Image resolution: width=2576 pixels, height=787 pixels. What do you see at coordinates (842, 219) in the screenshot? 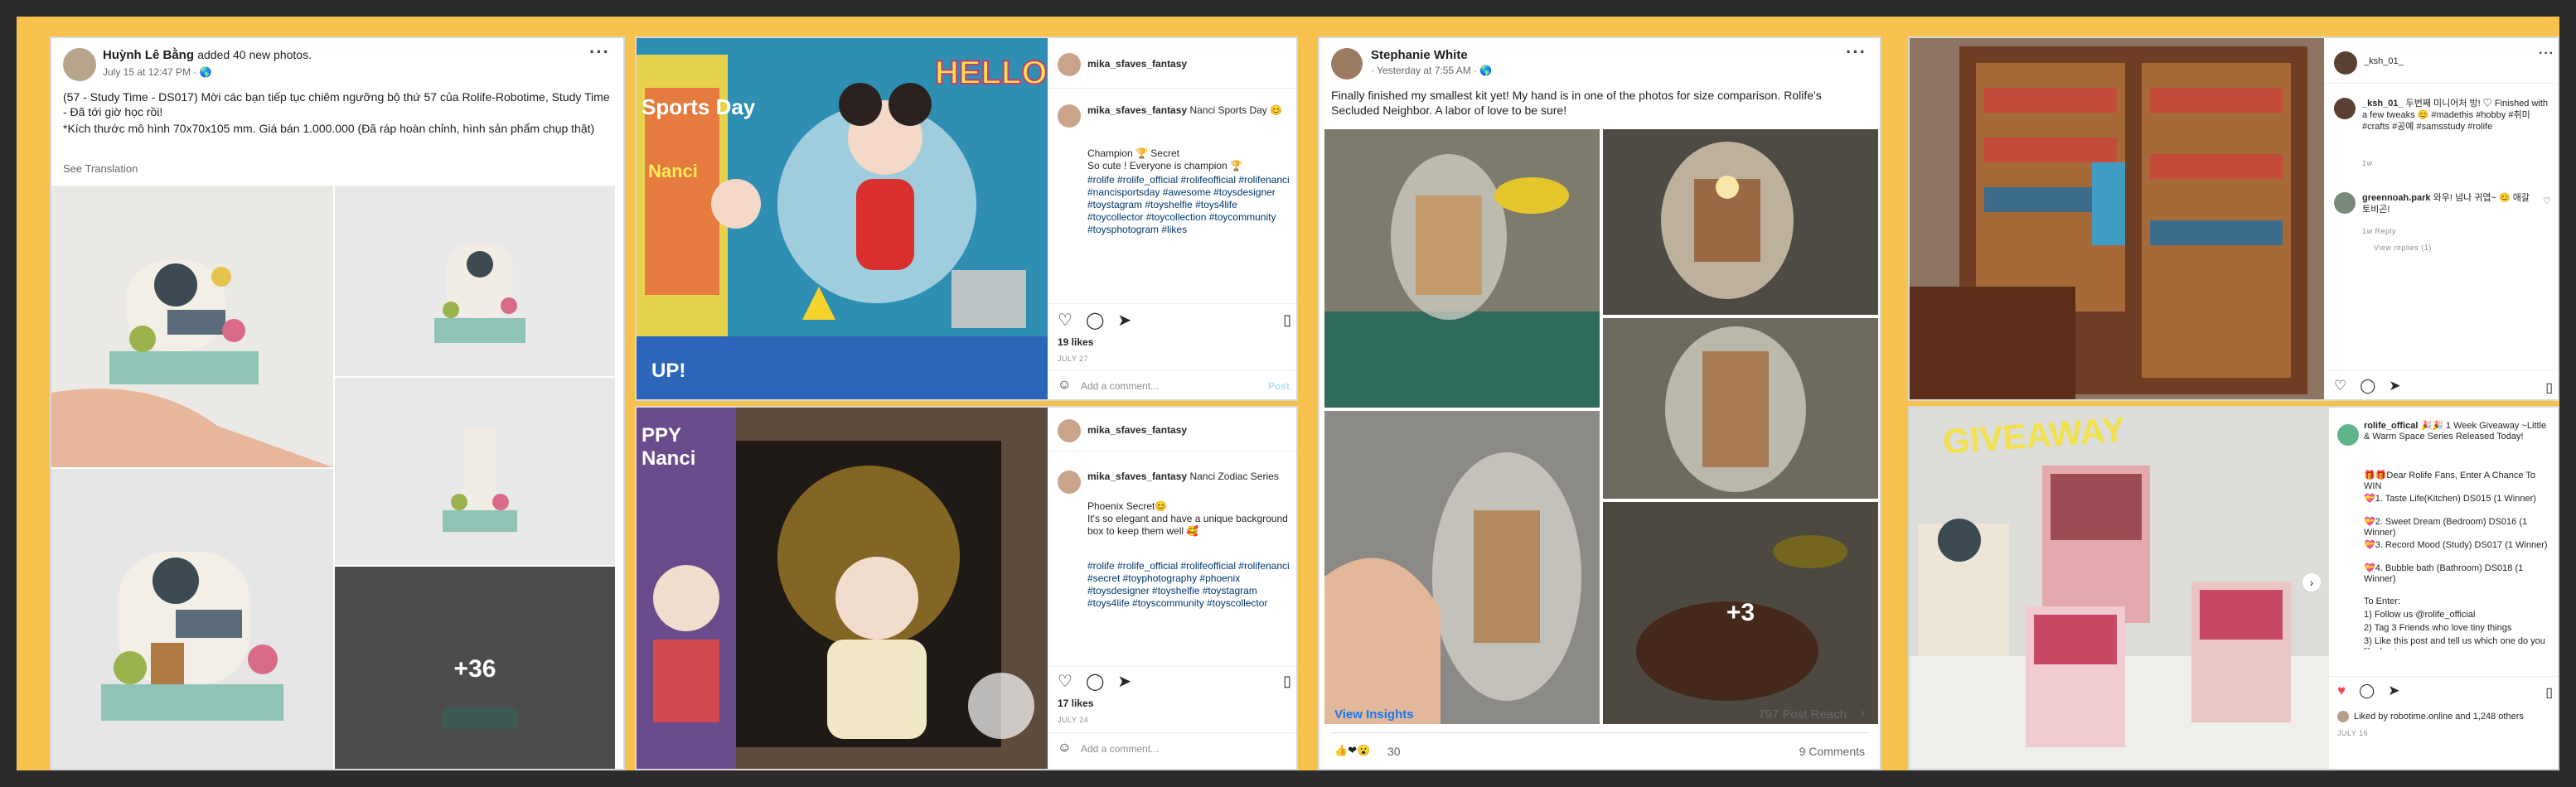
I see `post-photo: HELLO Sports Day Nanci UP!` at bounding box center [842, 219].